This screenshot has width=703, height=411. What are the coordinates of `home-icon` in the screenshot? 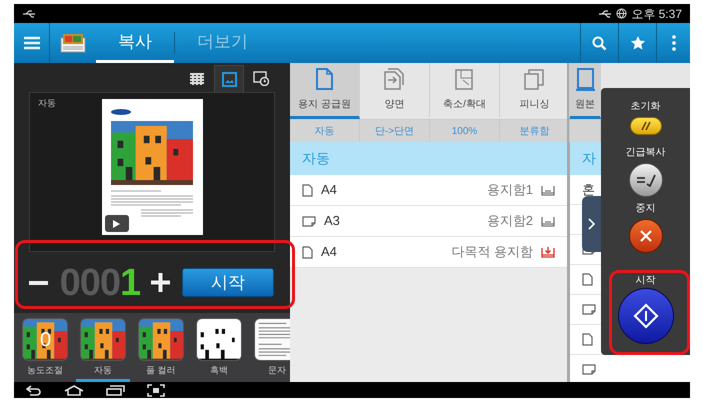 It's located at (74, 390).